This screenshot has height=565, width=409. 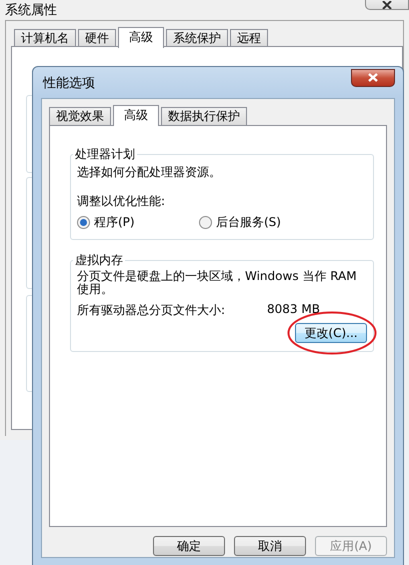 What do you see at coordinates (121, 201) in the screenshot?
I see `field-label: 调整以优化性能:` at bounding box center [121, 201].